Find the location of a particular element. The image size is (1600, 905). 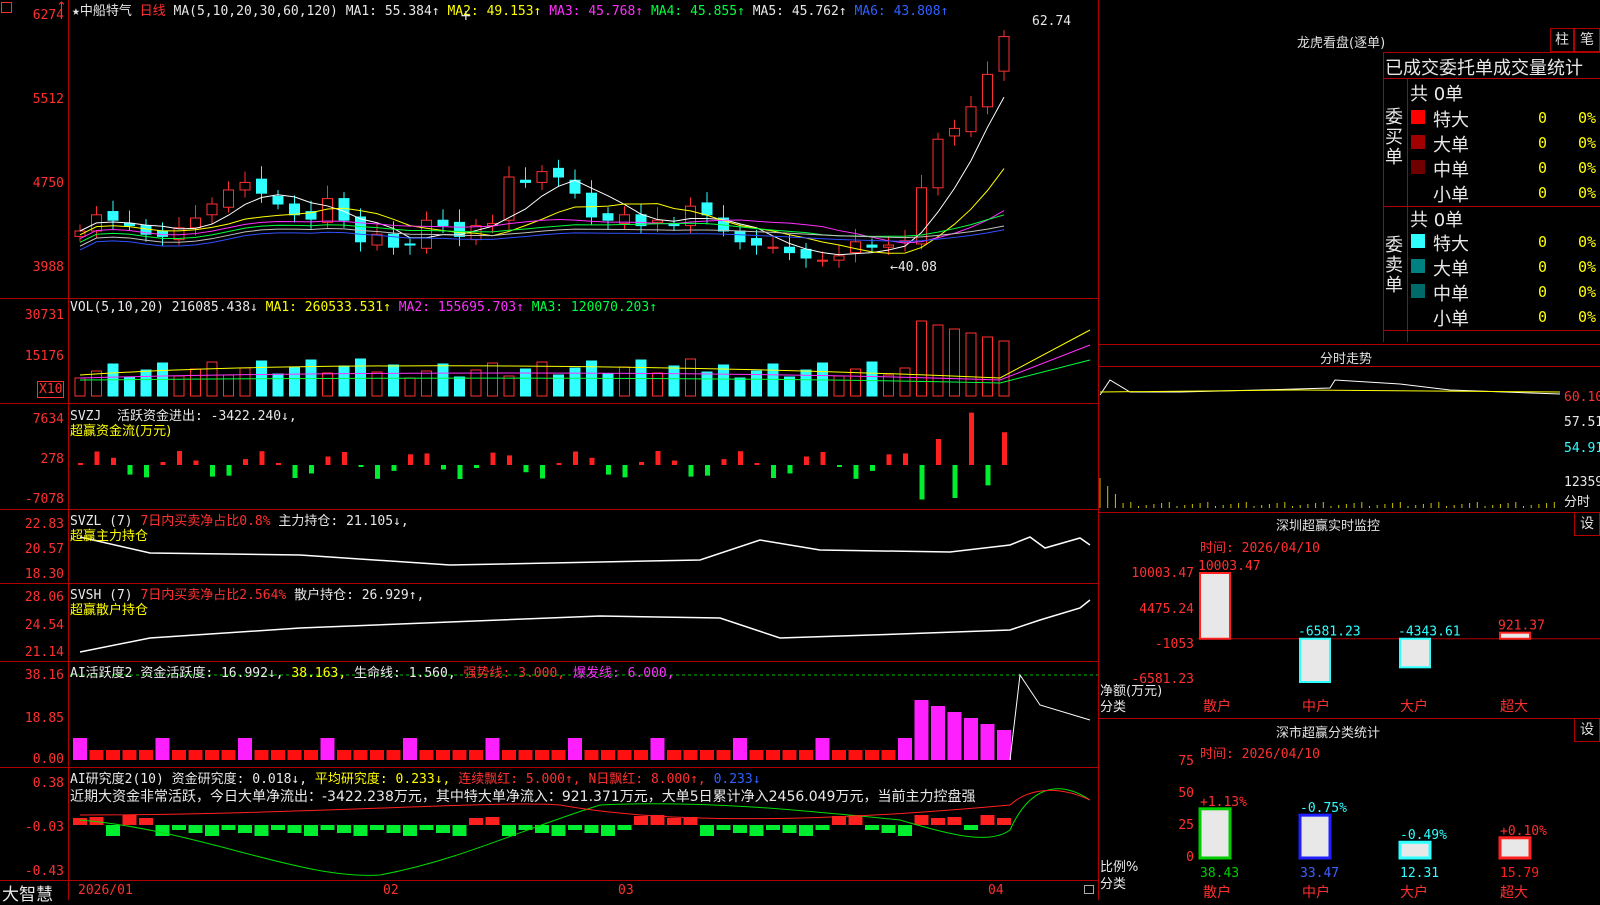

monitor-settings-button: 设 is located at coordinates (1587, 524).